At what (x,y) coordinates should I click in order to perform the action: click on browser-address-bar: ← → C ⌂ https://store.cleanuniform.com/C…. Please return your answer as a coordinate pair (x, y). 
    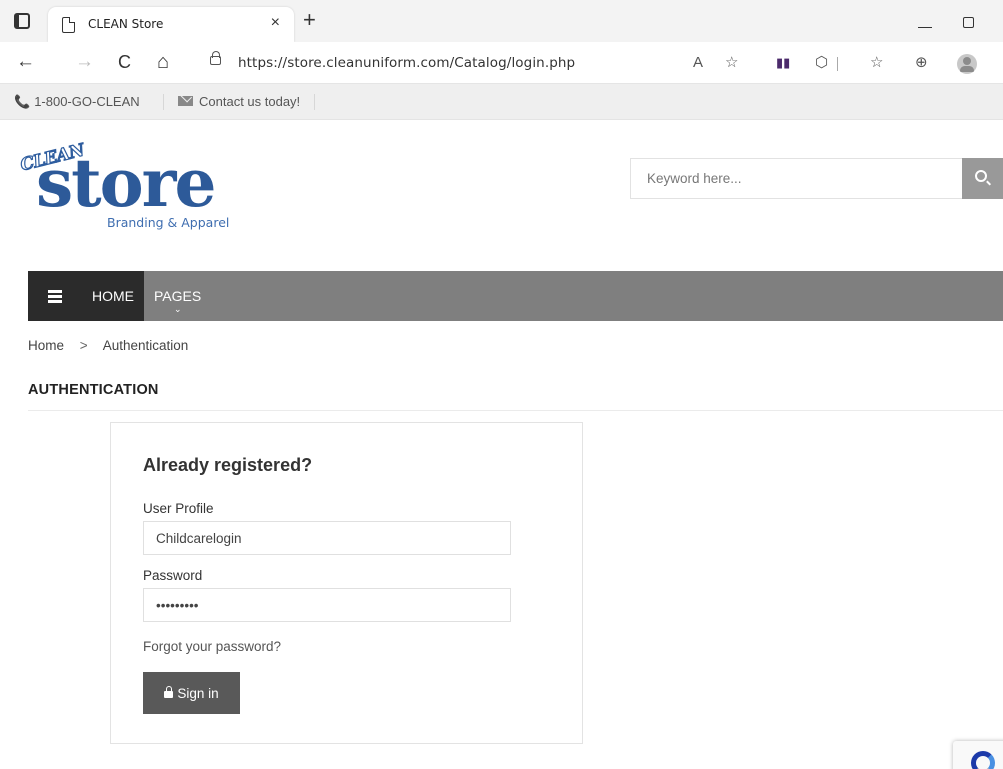
    Looking at the image, I should click on (501, 63).